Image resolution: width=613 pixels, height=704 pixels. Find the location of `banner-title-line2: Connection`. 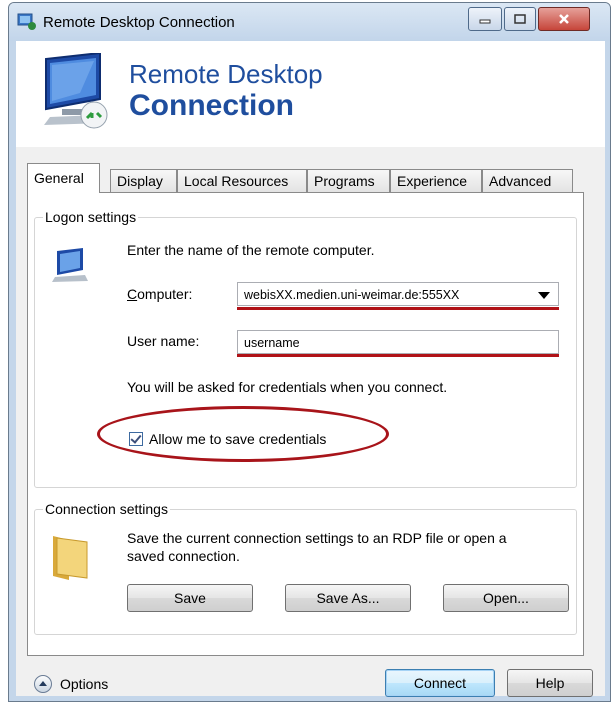

banner-title-line2: Connection is located at coordinates (211, 105).